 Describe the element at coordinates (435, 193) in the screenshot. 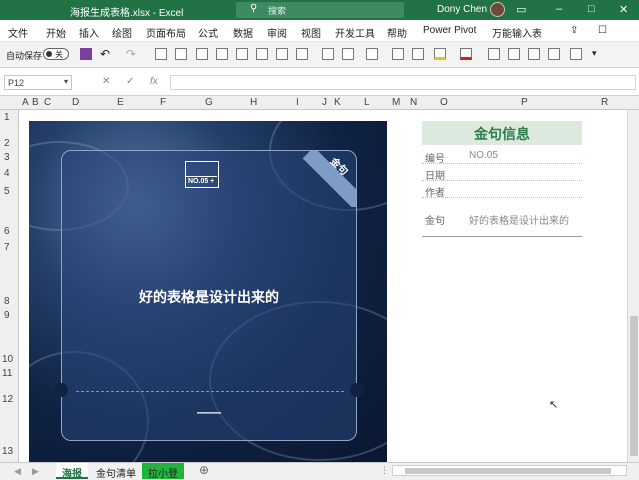

I see `info-label: 作者` at that location.